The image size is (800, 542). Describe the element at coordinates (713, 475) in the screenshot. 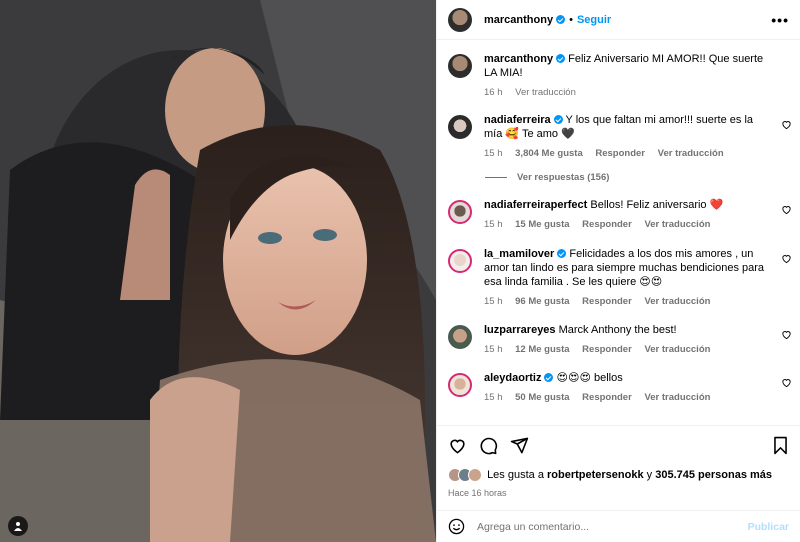

I see `likes-count: 305.745 personas más` at that location.